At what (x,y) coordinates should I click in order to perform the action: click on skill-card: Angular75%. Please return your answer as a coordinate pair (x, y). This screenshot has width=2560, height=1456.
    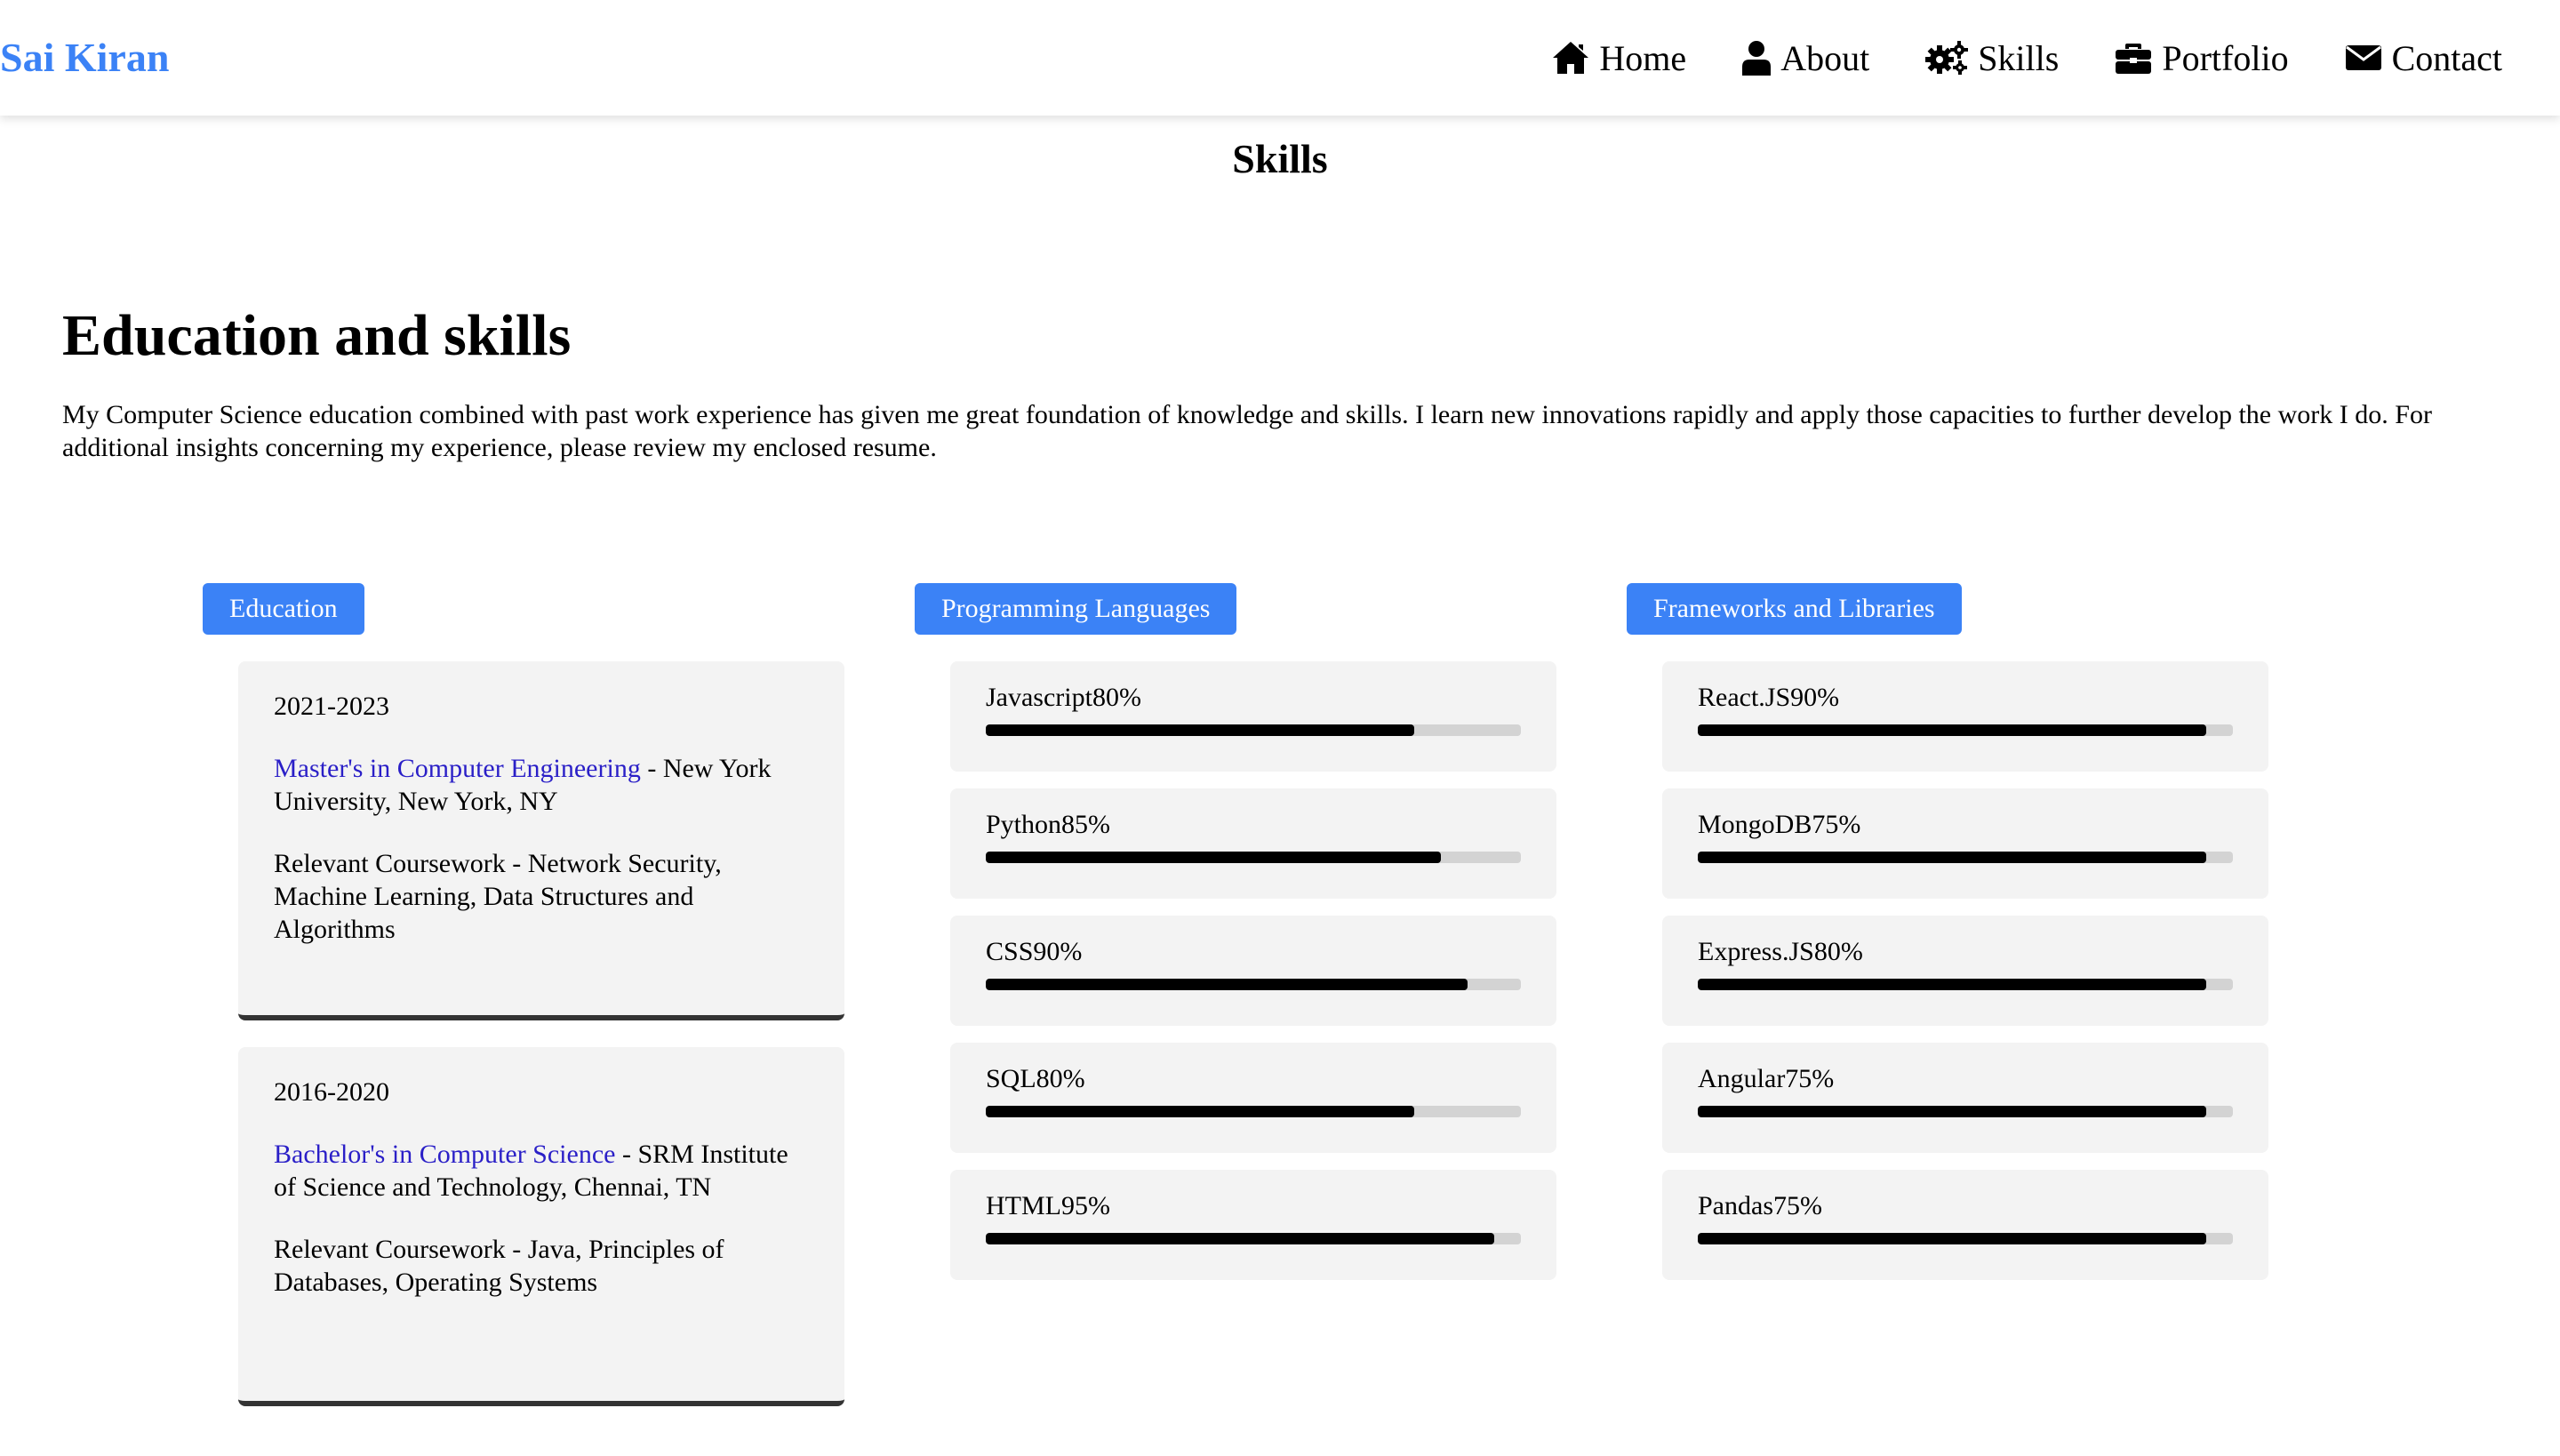
    Looking at the image, I should click on (1965, 1098).